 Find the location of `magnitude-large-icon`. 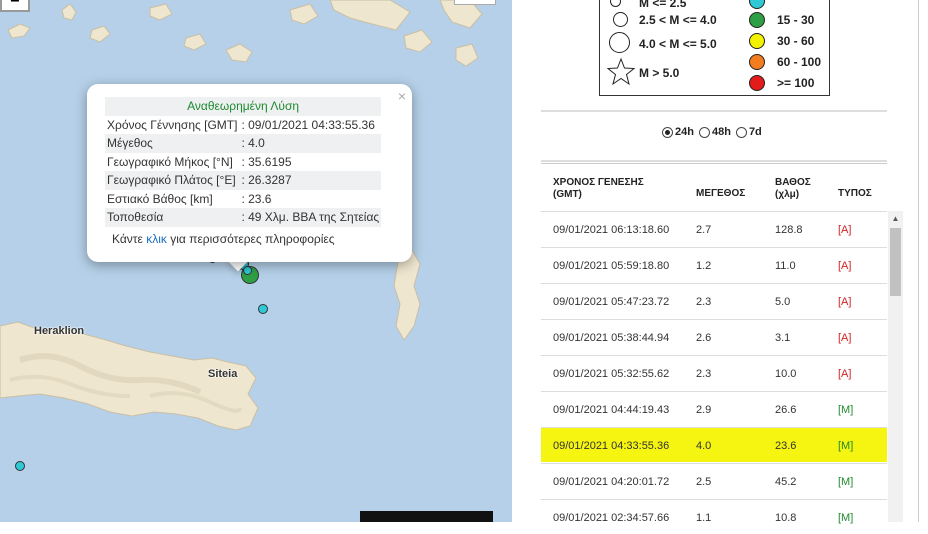

magnitude-large-icon is located at coordinates (619, 42).